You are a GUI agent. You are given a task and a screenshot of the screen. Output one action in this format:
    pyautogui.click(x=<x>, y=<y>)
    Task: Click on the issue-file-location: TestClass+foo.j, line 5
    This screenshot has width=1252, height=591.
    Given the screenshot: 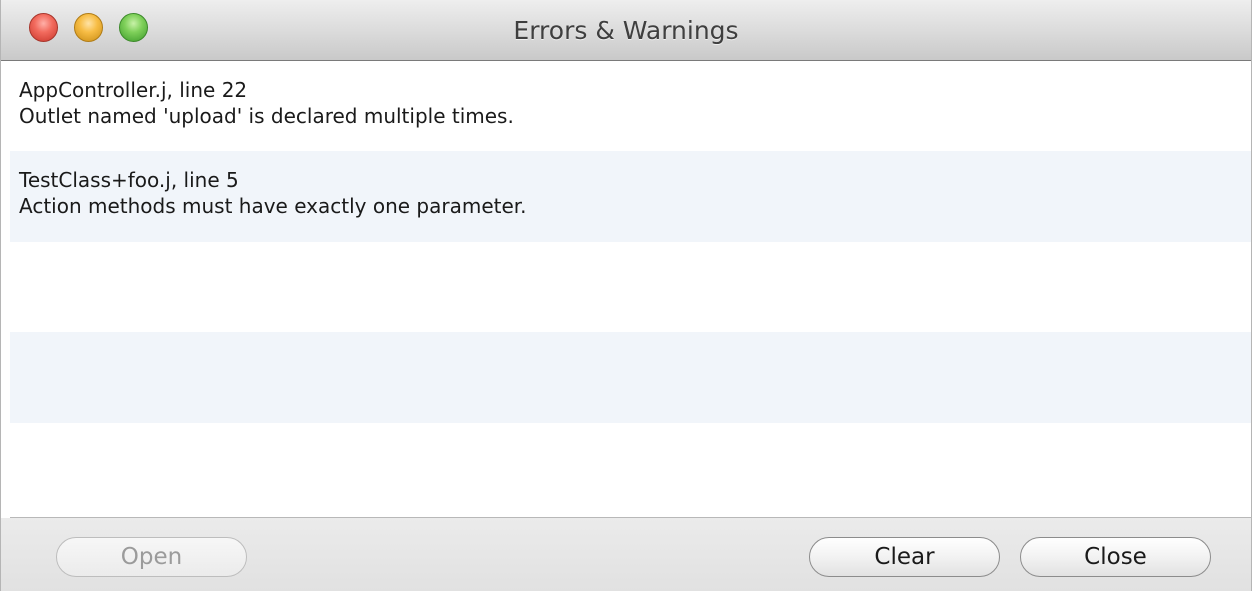 What is the action you would take?
    pyautogui.click(x=129, y=180)
    